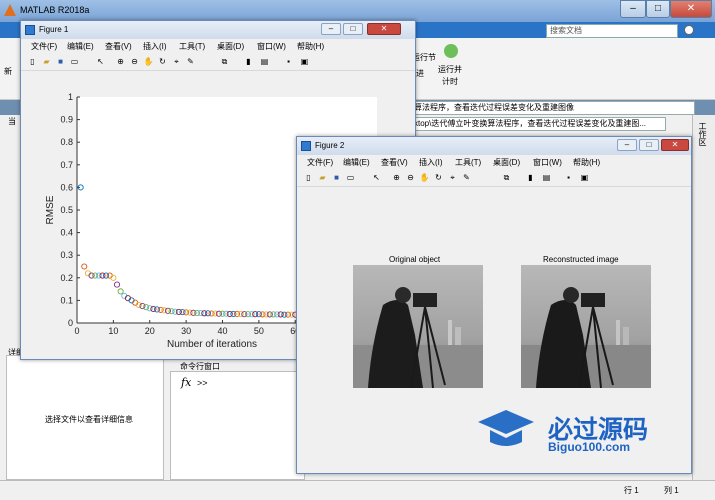 Image resolution: width=715 pixels, height=500 pixels. I want to click on x-axis-label: Number of iterations, so click(212, 344).